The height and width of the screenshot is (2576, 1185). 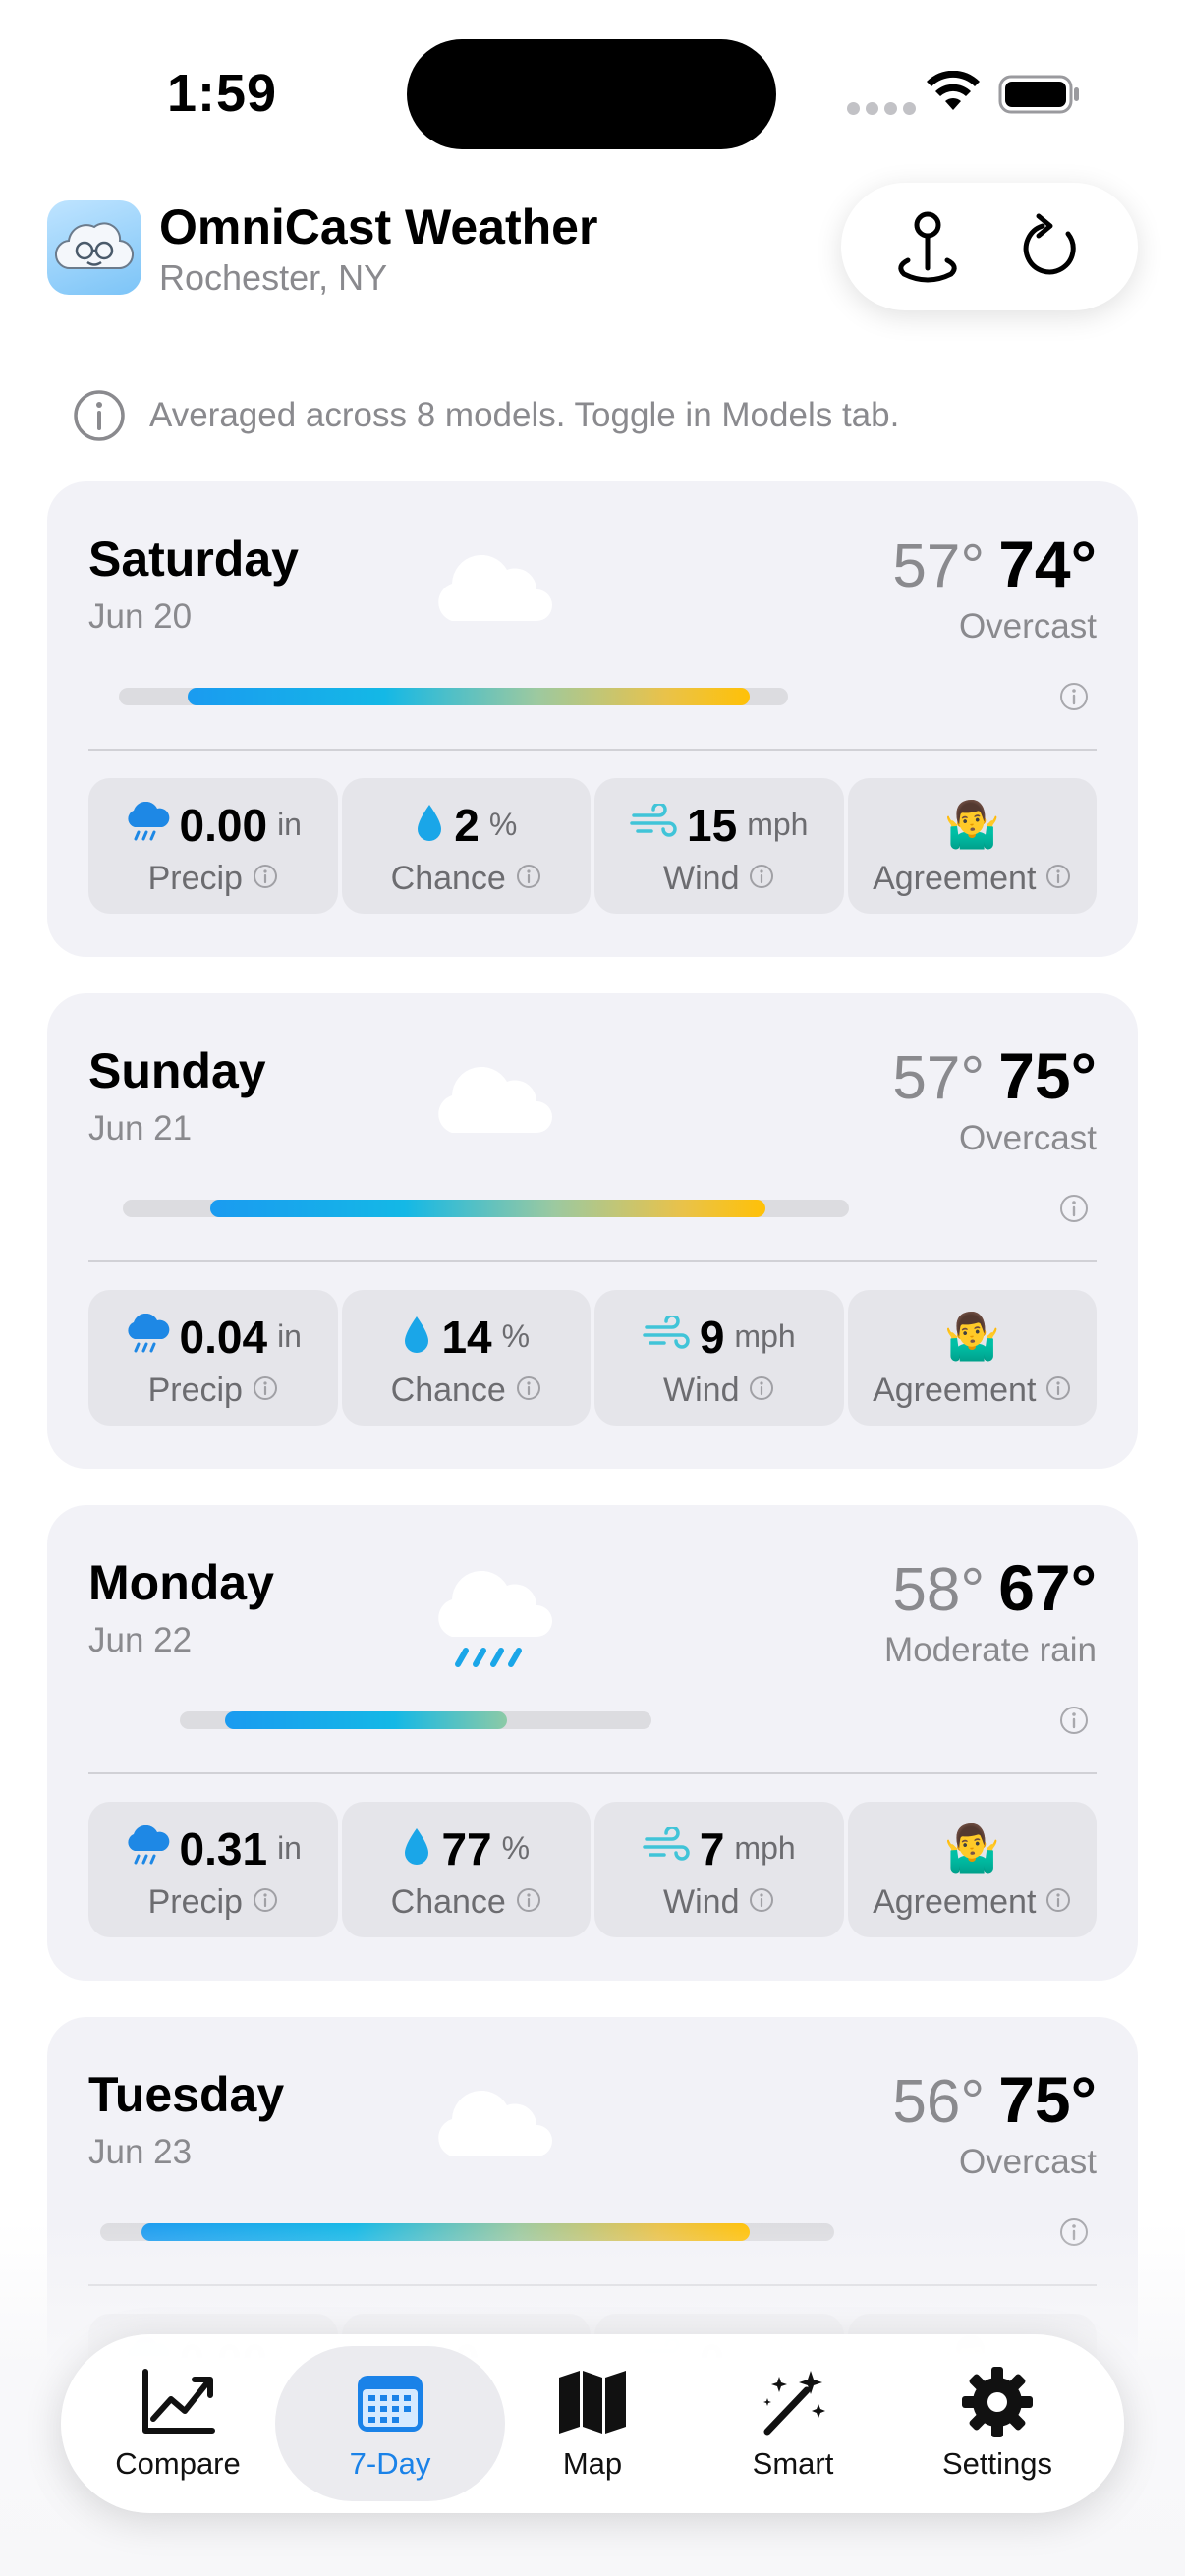 I want to click on tab-compare: Compare, so click(x=178, y=2423).